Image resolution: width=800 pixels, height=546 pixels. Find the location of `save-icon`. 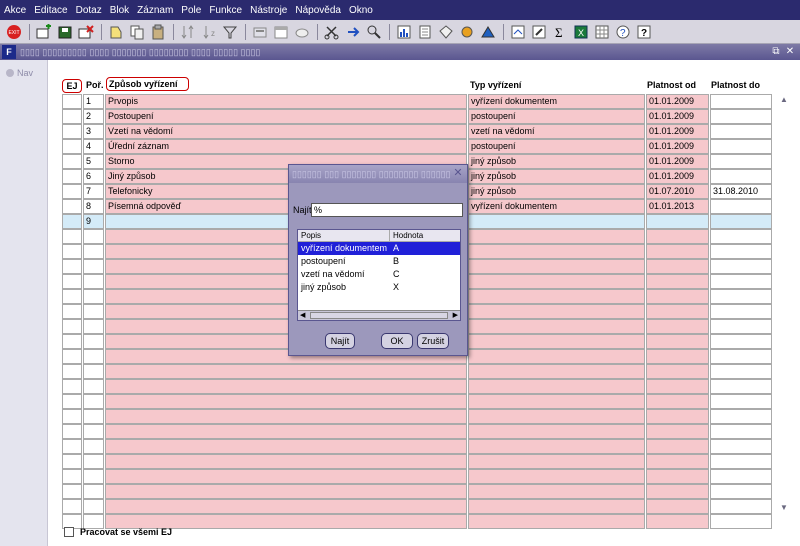

save-icon is located at coordinates (64, 32).